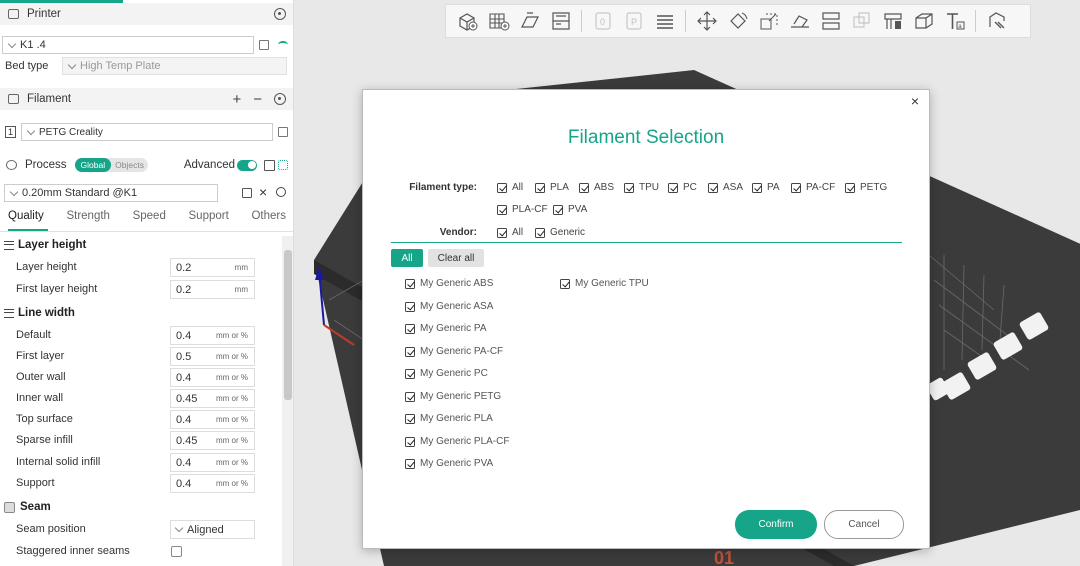  What do you see at coordinates (813, 187) in the screenshot?
I see `filter-type-pa-cf: PA-CF` at bounding box center [813, 187].